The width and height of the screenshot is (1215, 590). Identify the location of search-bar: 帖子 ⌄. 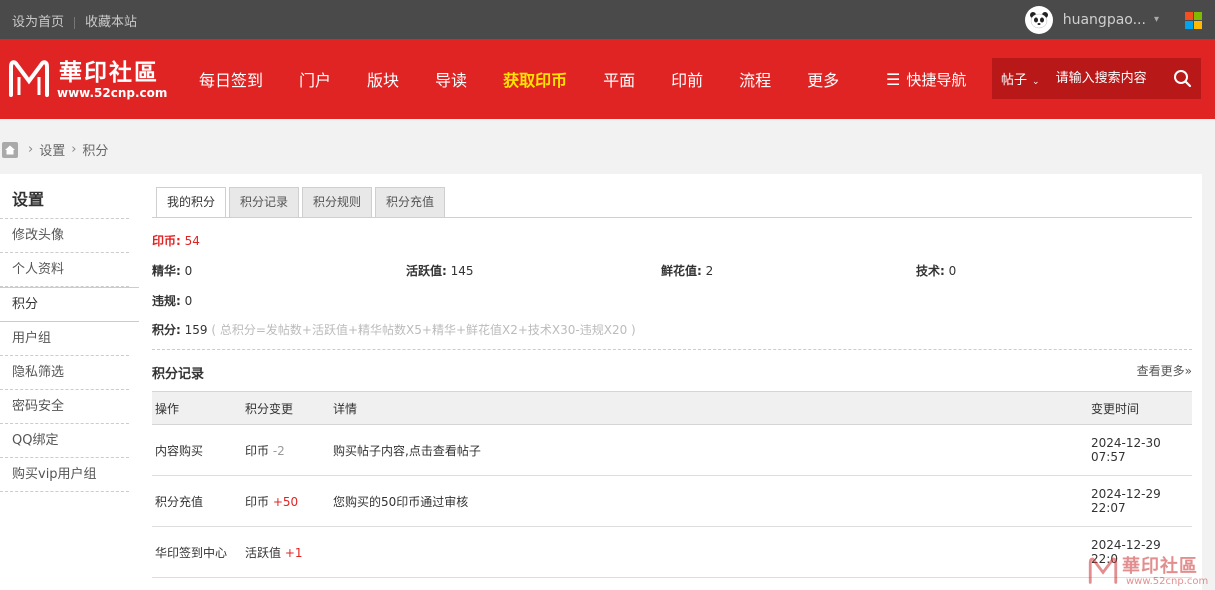
(1096, 78).